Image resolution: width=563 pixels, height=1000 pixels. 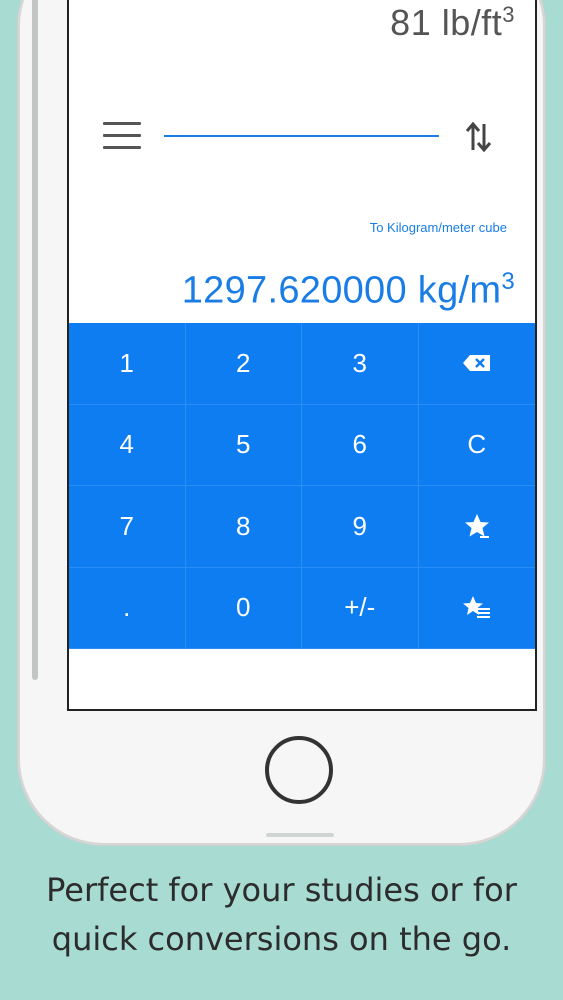 I want to click on phone-side-left, so click(x=35, y=340).